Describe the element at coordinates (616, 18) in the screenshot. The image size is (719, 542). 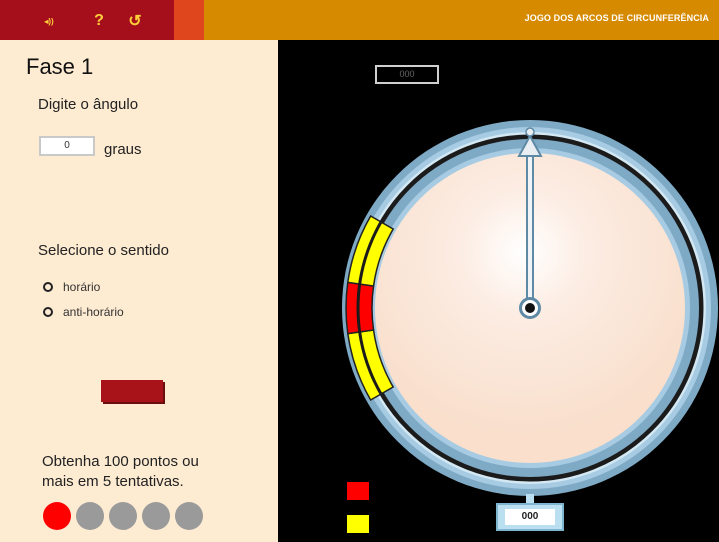
I see `app-title: JOGO DOS ARCOS DE CIRCUNFERÊNCIA` at that location.